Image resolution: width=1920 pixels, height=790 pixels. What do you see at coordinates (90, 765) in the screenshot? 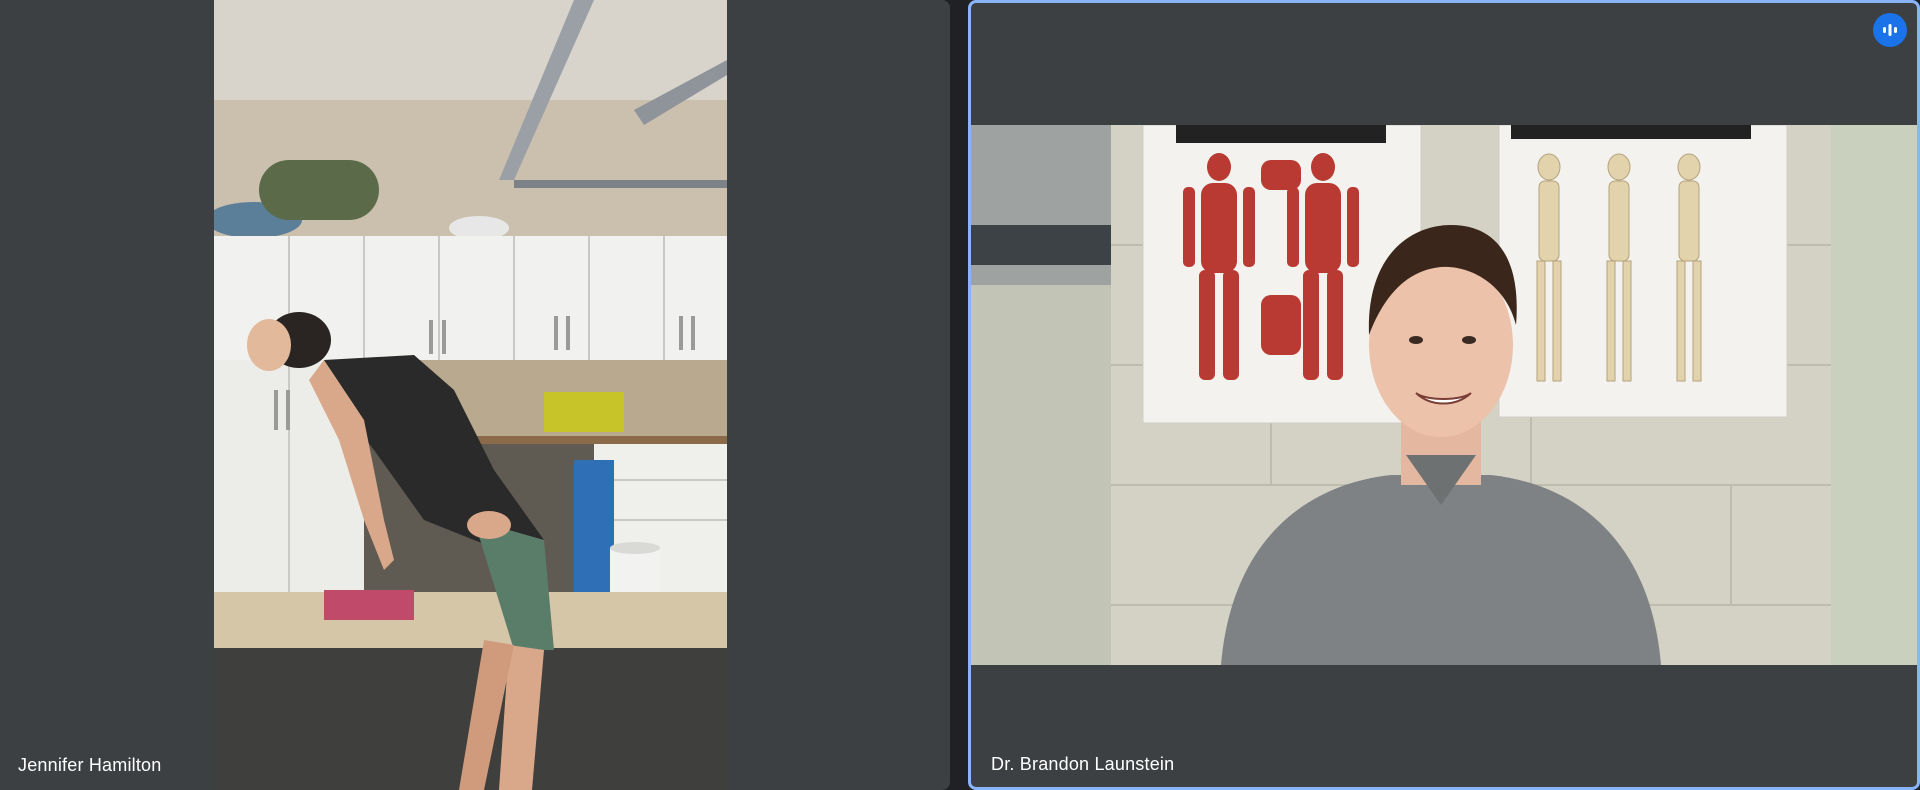
I see `participant-name-label: Jennifer Hamilton` at bounding box center [90, 765].